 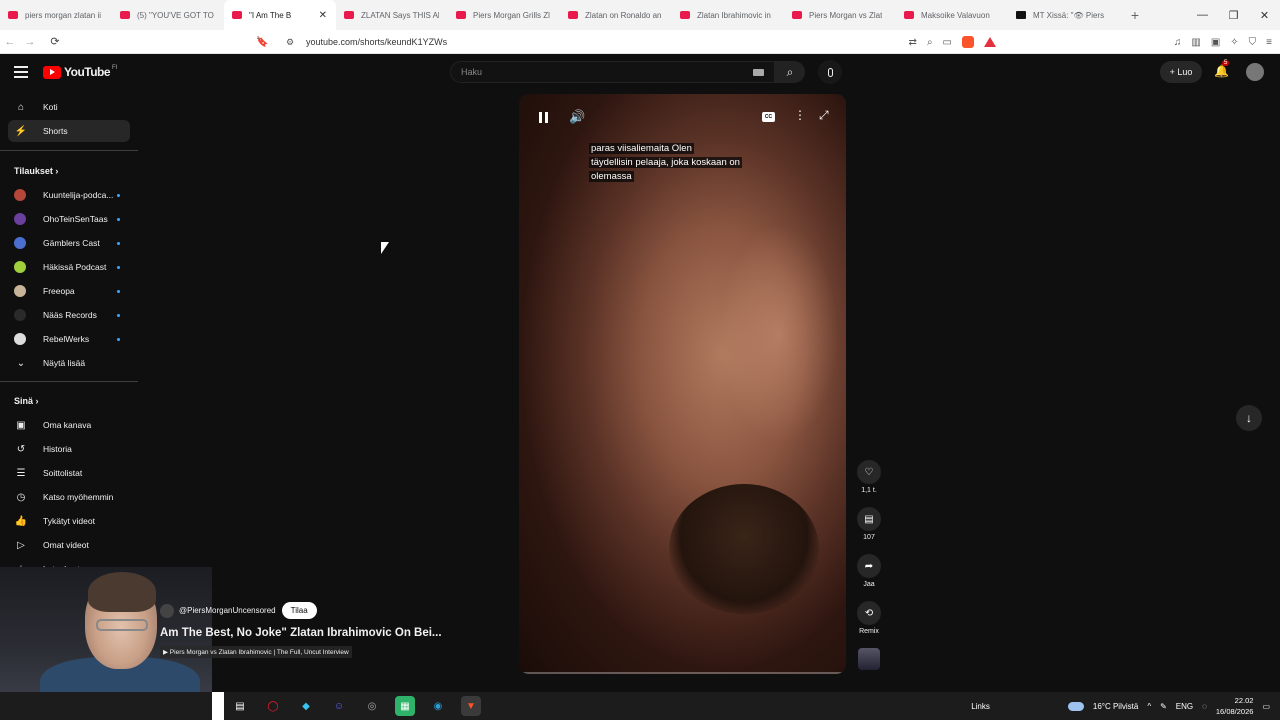 I want to click on keyboard-icon, so click(x=758, y=72).